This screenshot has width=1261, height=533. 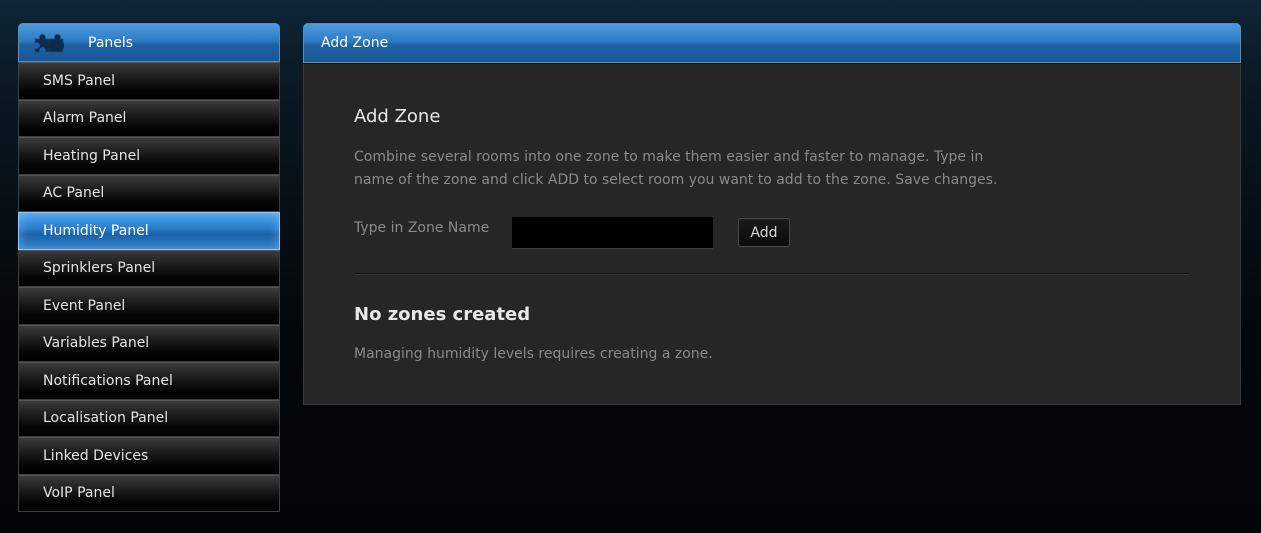 What do you see at coordinates (772, 274) in the screenshot?
I see `divider` at bounding box center [772, 274].